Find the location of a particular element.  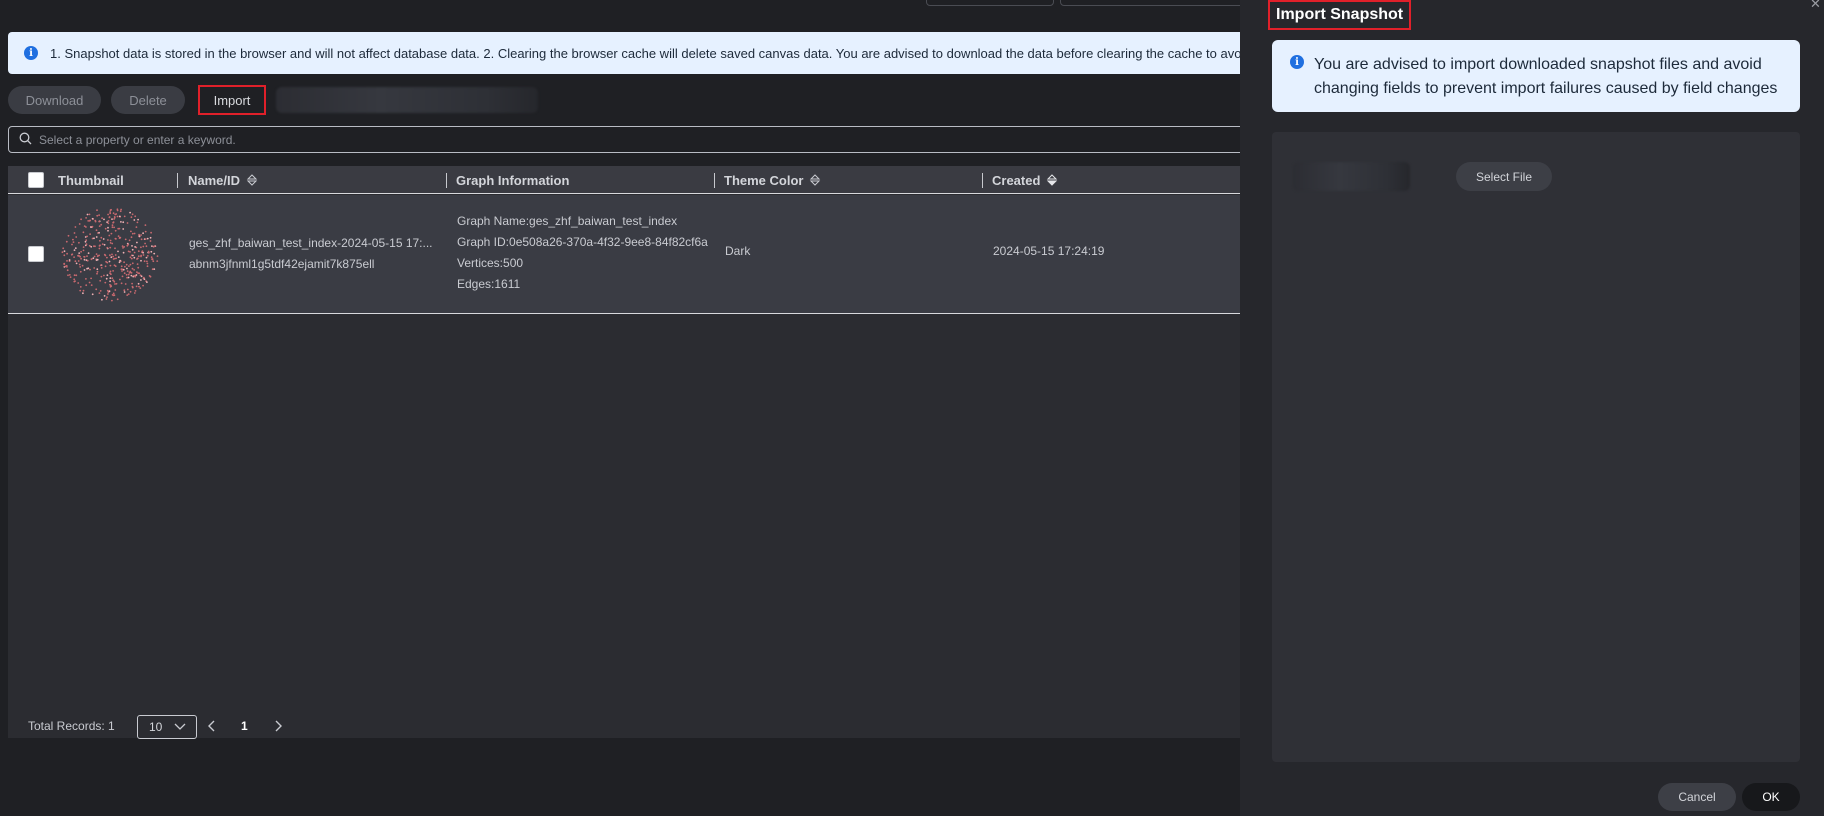

current-page: 1 is located at coordinates (244, 726).